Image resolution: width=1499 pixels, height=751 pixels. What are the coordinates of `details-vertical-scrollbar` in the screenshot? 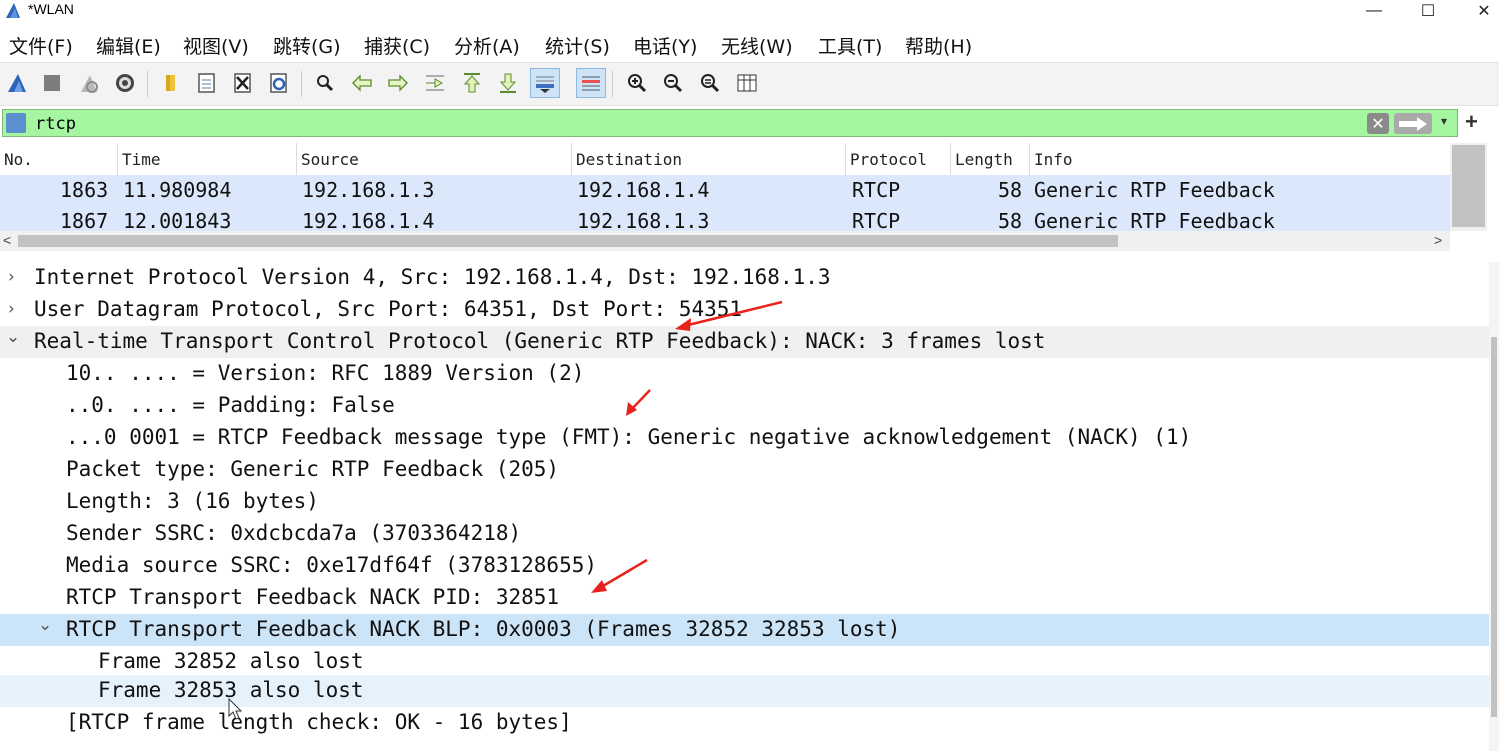 It's located at (1494, 506).